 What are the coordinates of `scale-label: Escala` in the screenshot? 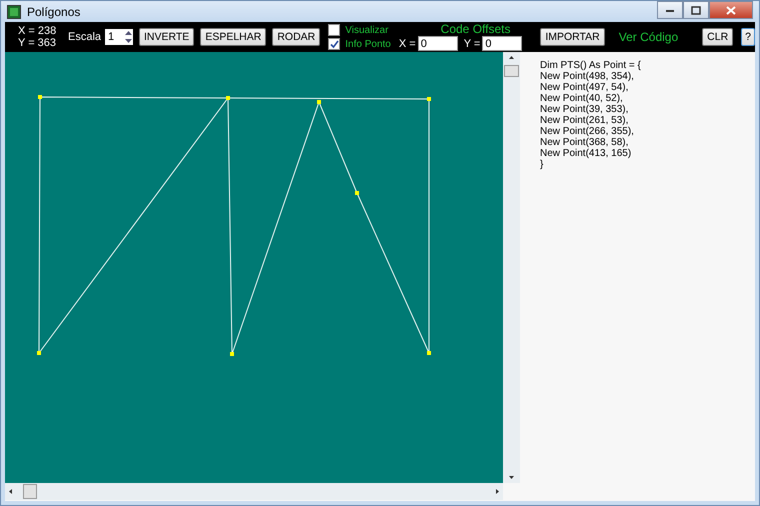 It's located at (85, 37).